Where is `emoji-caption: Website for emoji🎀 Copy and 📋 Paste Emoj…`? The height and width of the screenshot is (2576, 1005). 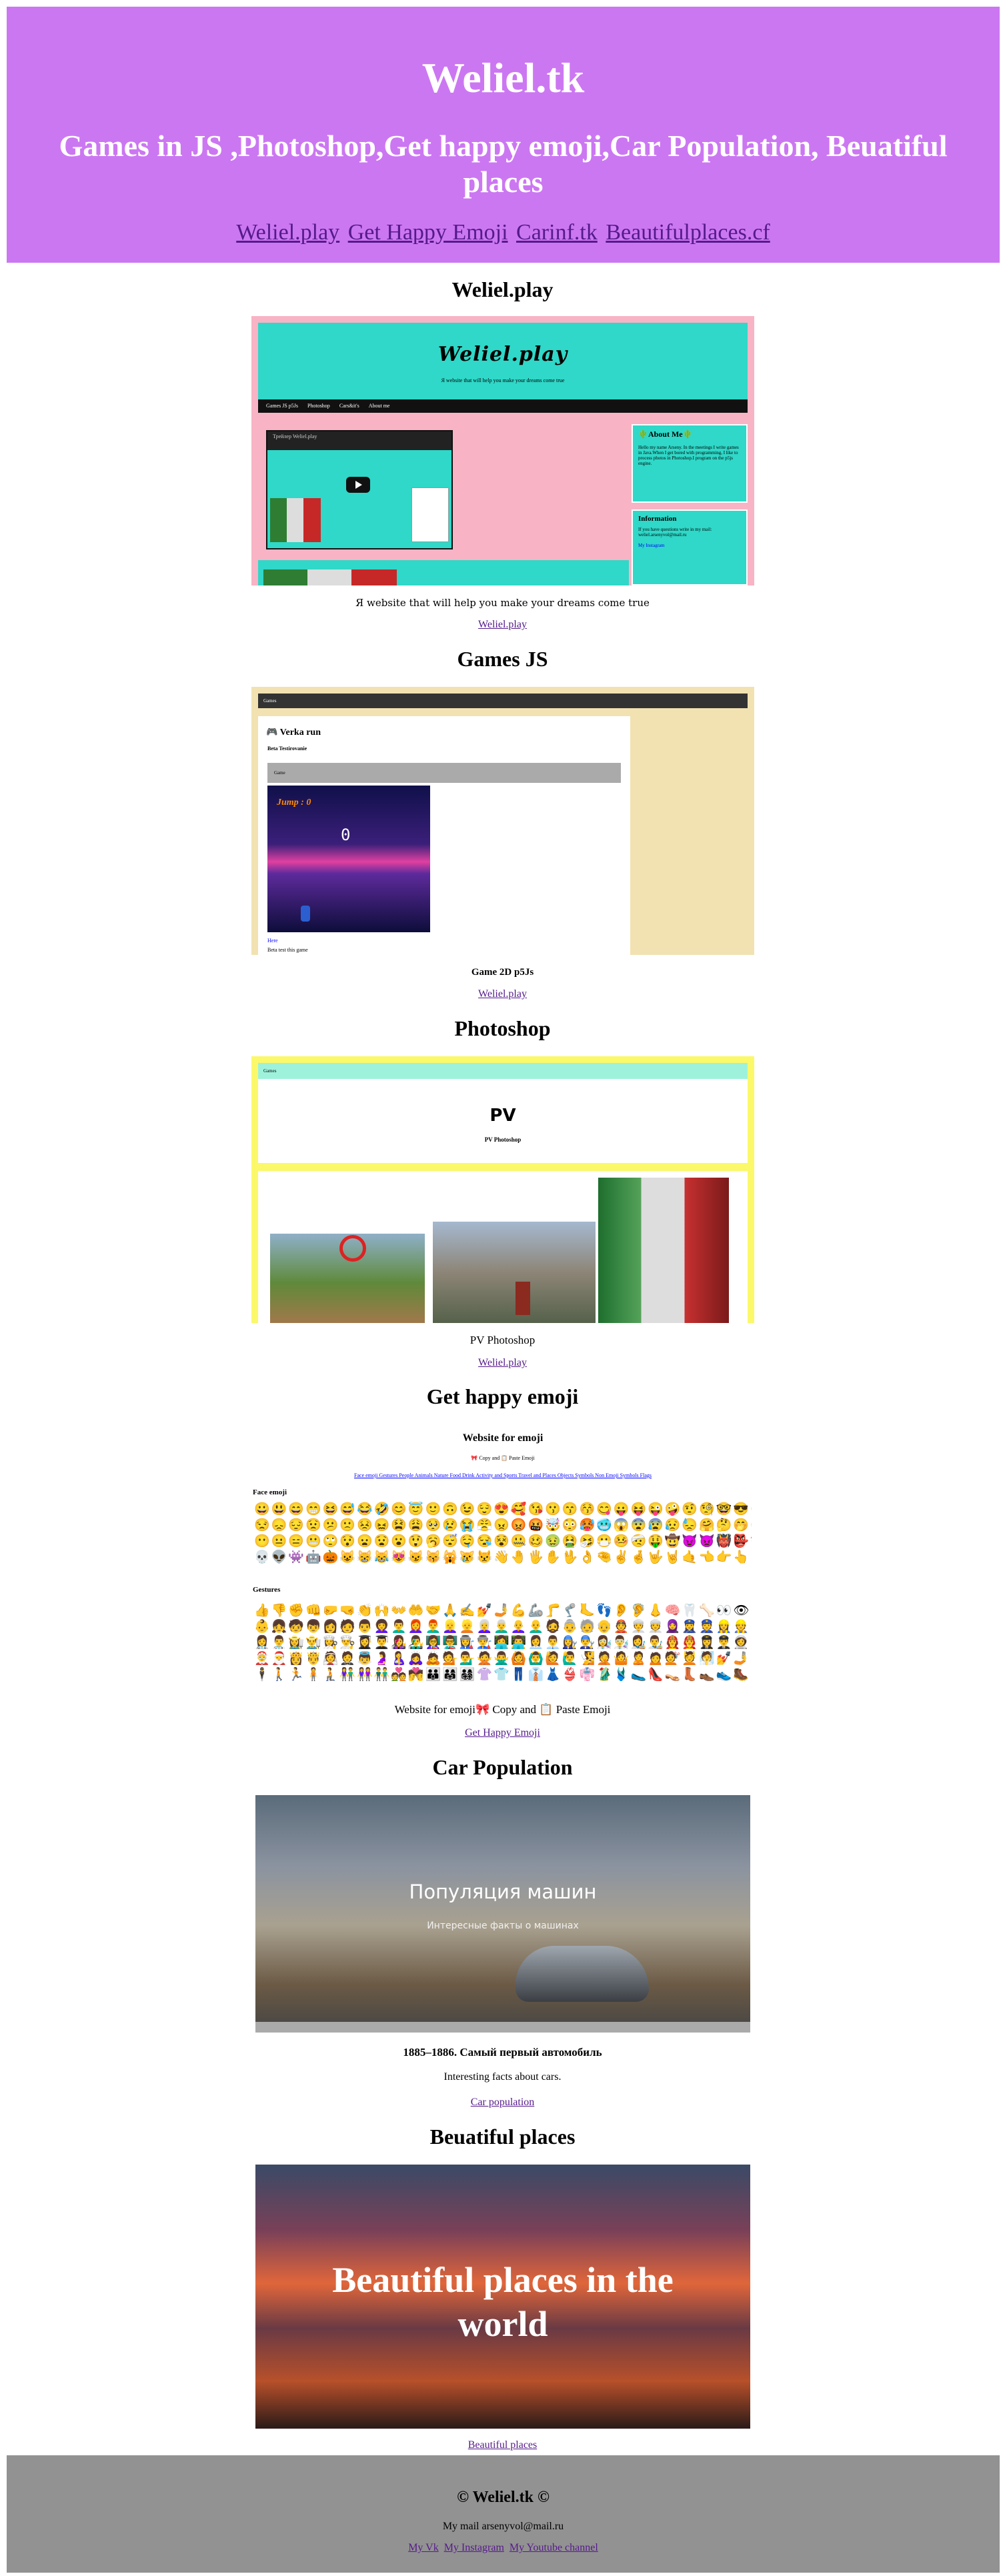
emoji-caption: Website for emoji🎀 Copy and 📋 Paste Emoj… is located at coordinates (503, 1709).